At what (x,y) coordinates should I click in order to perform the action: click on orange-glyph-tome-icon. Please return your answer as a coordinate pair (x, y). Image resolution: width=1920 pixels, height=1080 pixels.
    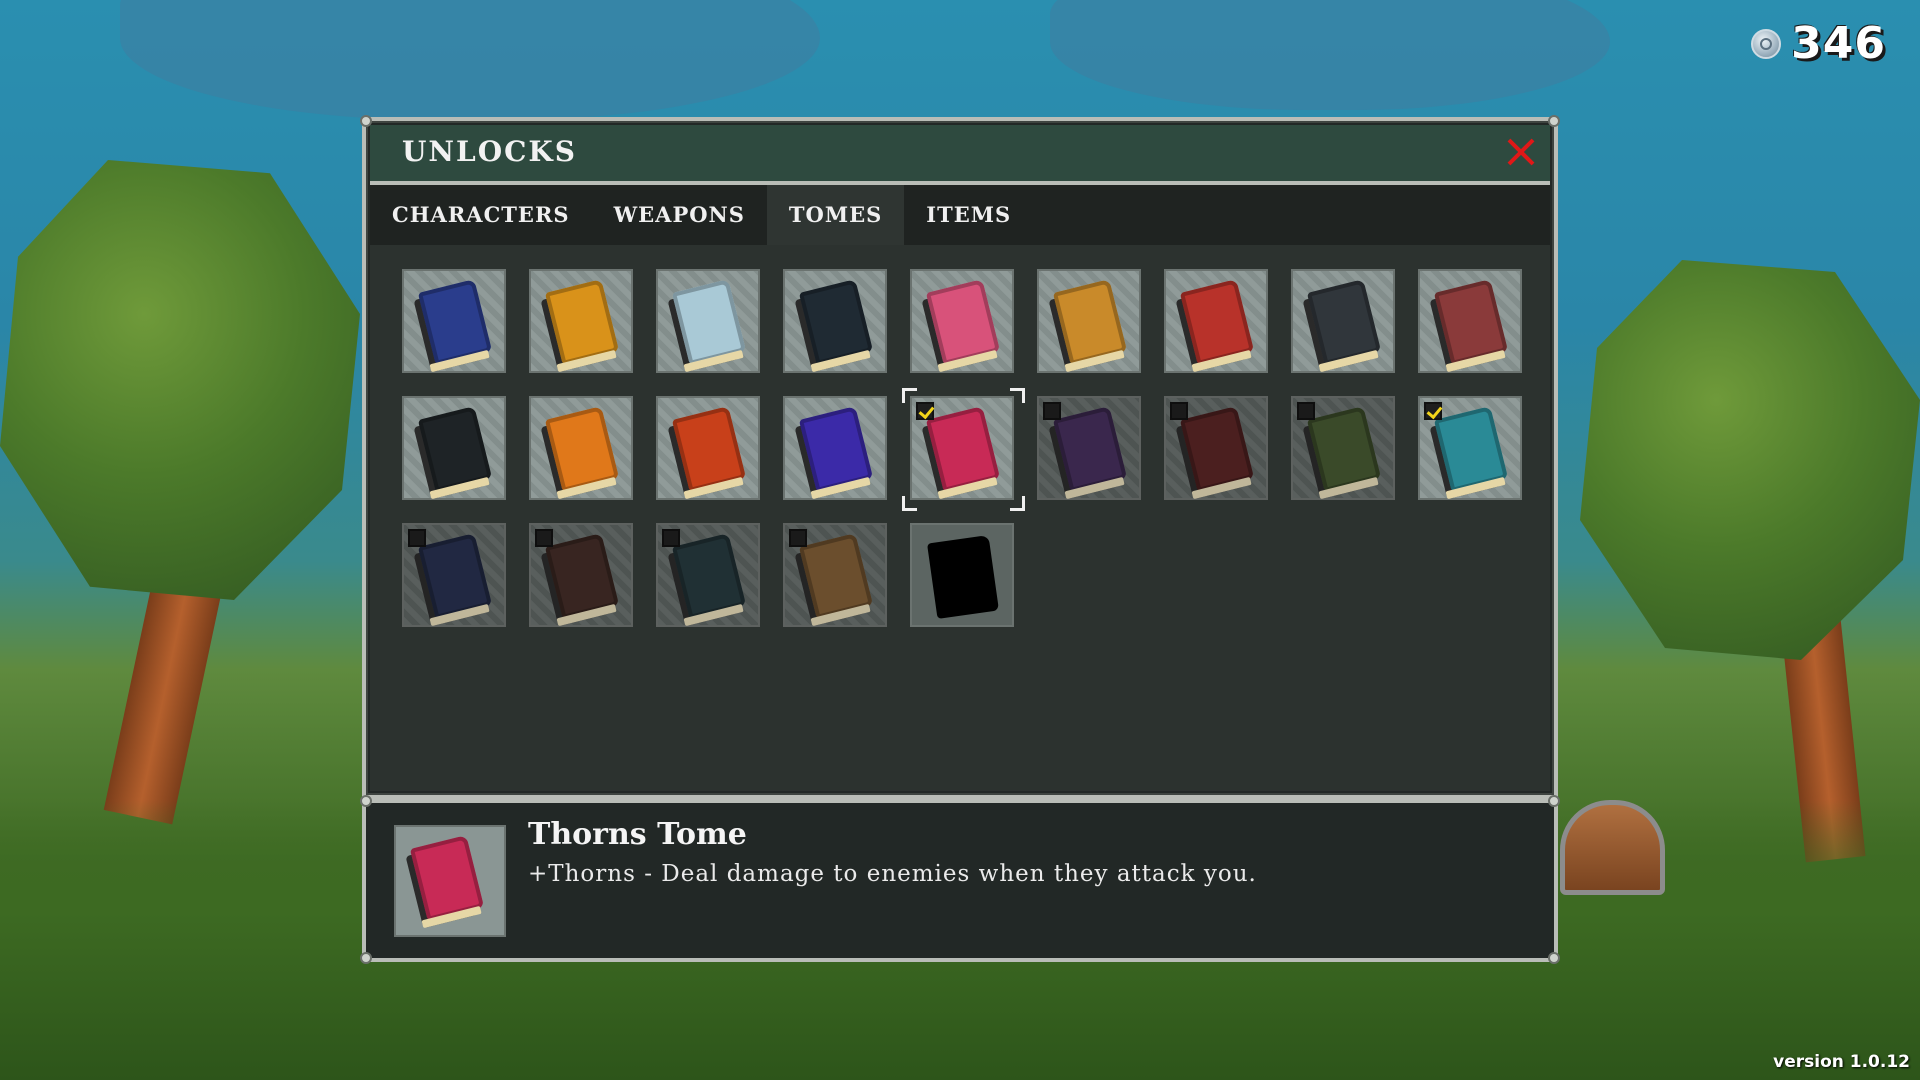
    Looking at the image, I should click on (582, 449).